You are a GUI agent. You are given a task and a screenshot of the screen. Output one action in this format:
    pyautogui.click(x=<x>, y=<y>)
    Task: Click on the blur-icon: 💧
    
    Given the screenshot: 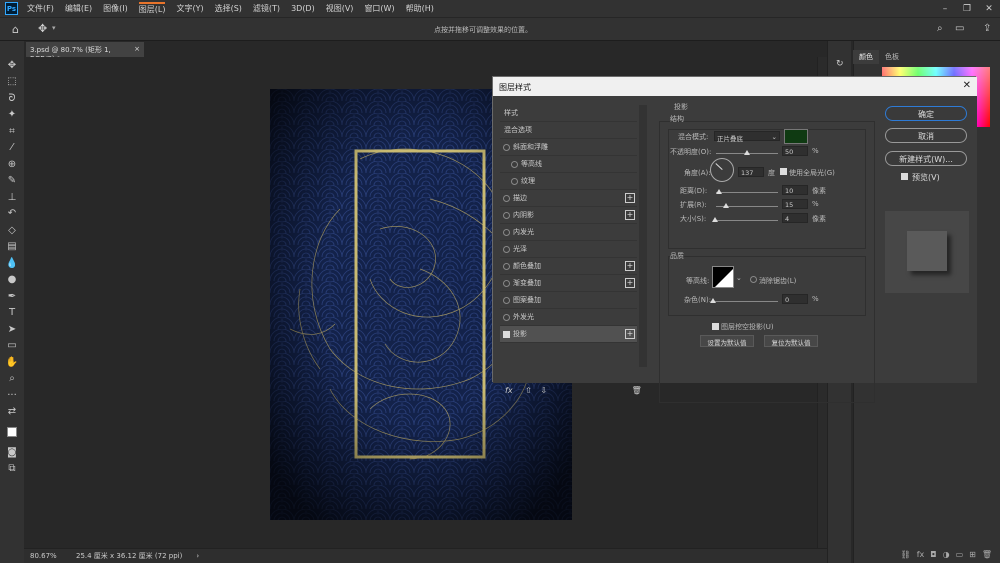 What is the action you would take?
    pyautogui.click(x=12, y=263)
    